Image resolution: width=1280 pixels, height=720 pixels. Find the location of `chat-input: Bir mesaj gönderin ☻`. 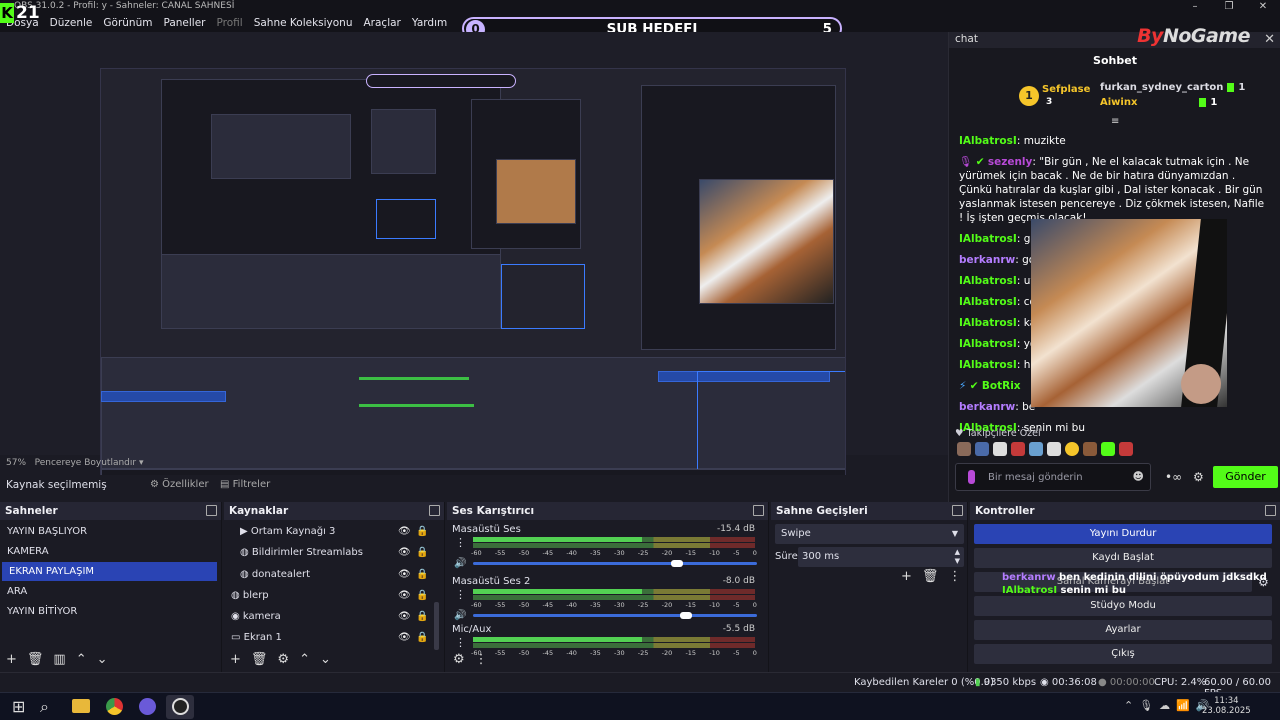

chat-input: Bir mesaj gönderin ☻ is located at coordinates (1053, 477).